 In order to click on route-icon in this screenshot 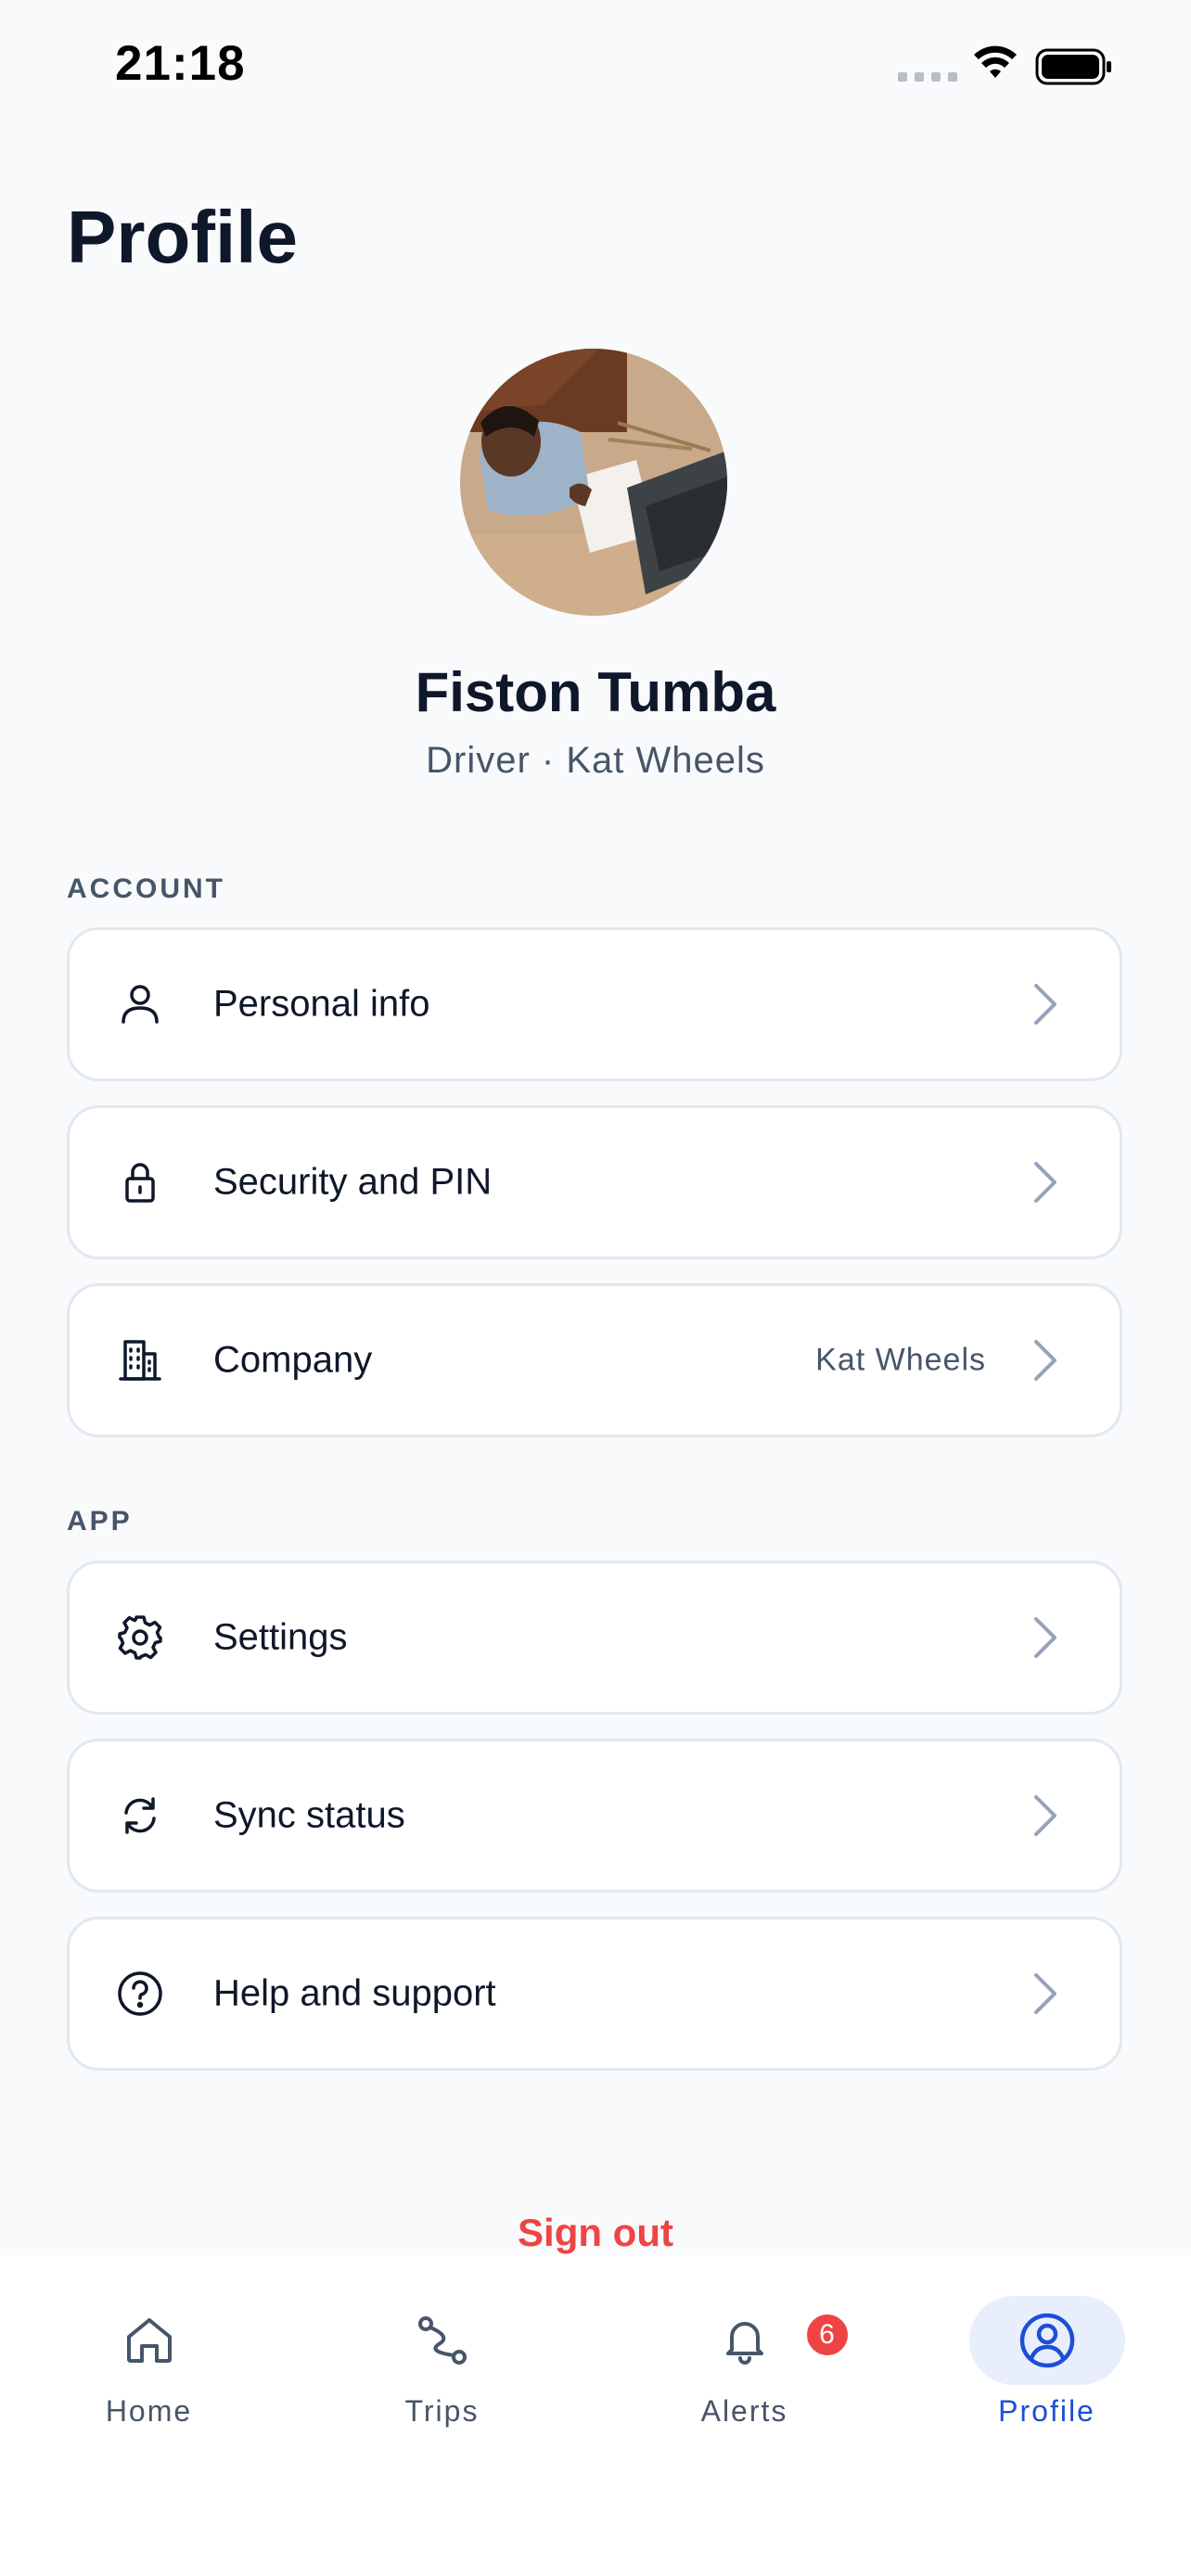, I will do `click(442, 2340)`.